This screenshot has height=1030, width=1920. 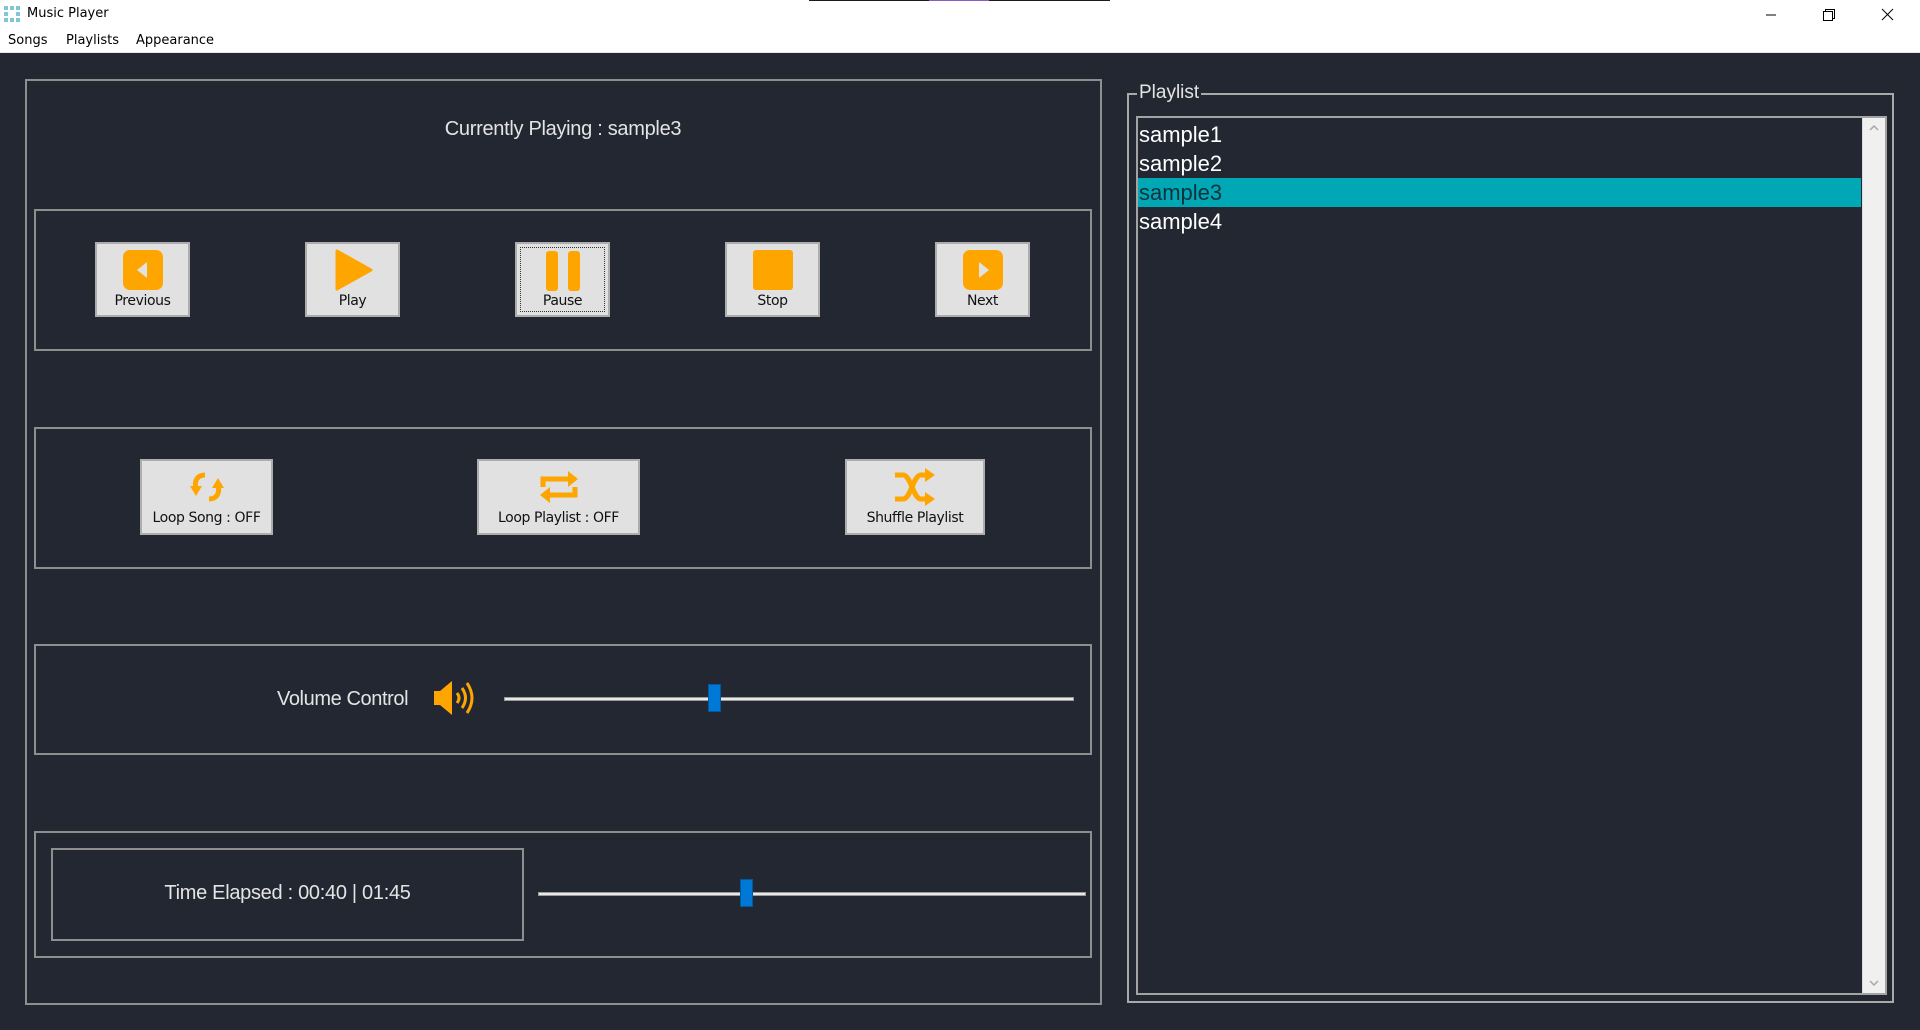 I want to click on volume-slider-thumb, so click(x=715, y=698).